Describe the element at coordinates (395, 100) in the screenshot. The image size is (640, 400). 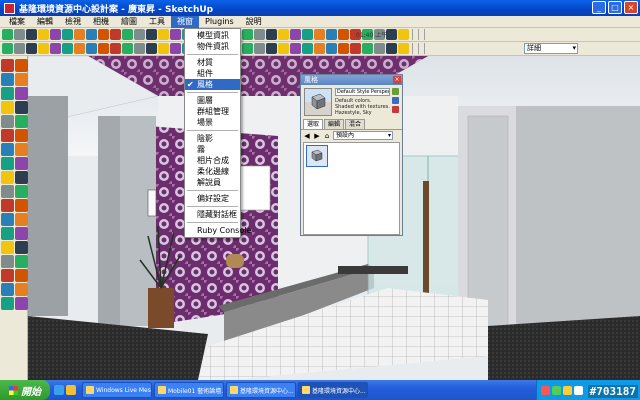
I see `update-style-icon` at that location.